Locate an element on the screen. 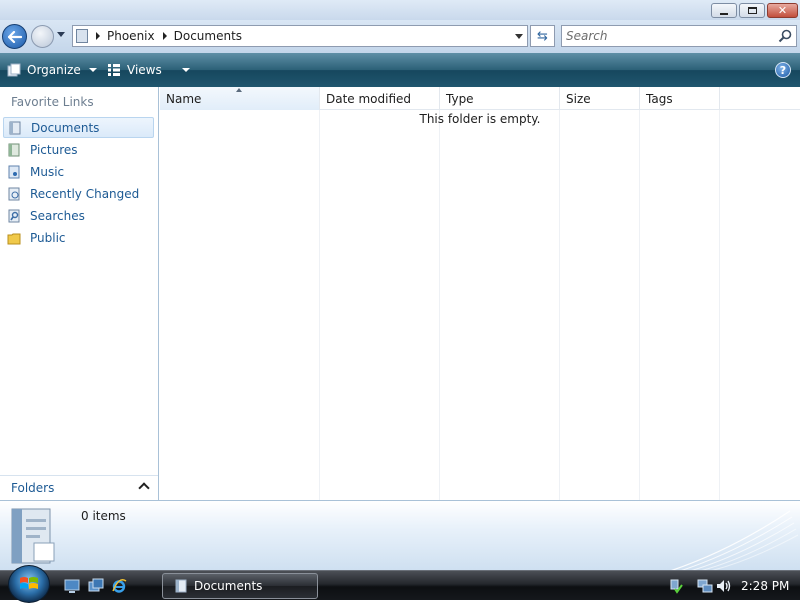 Image resolution: width=800 pixels, height=603 pixels. back-button is located at coordinates (14, 36).